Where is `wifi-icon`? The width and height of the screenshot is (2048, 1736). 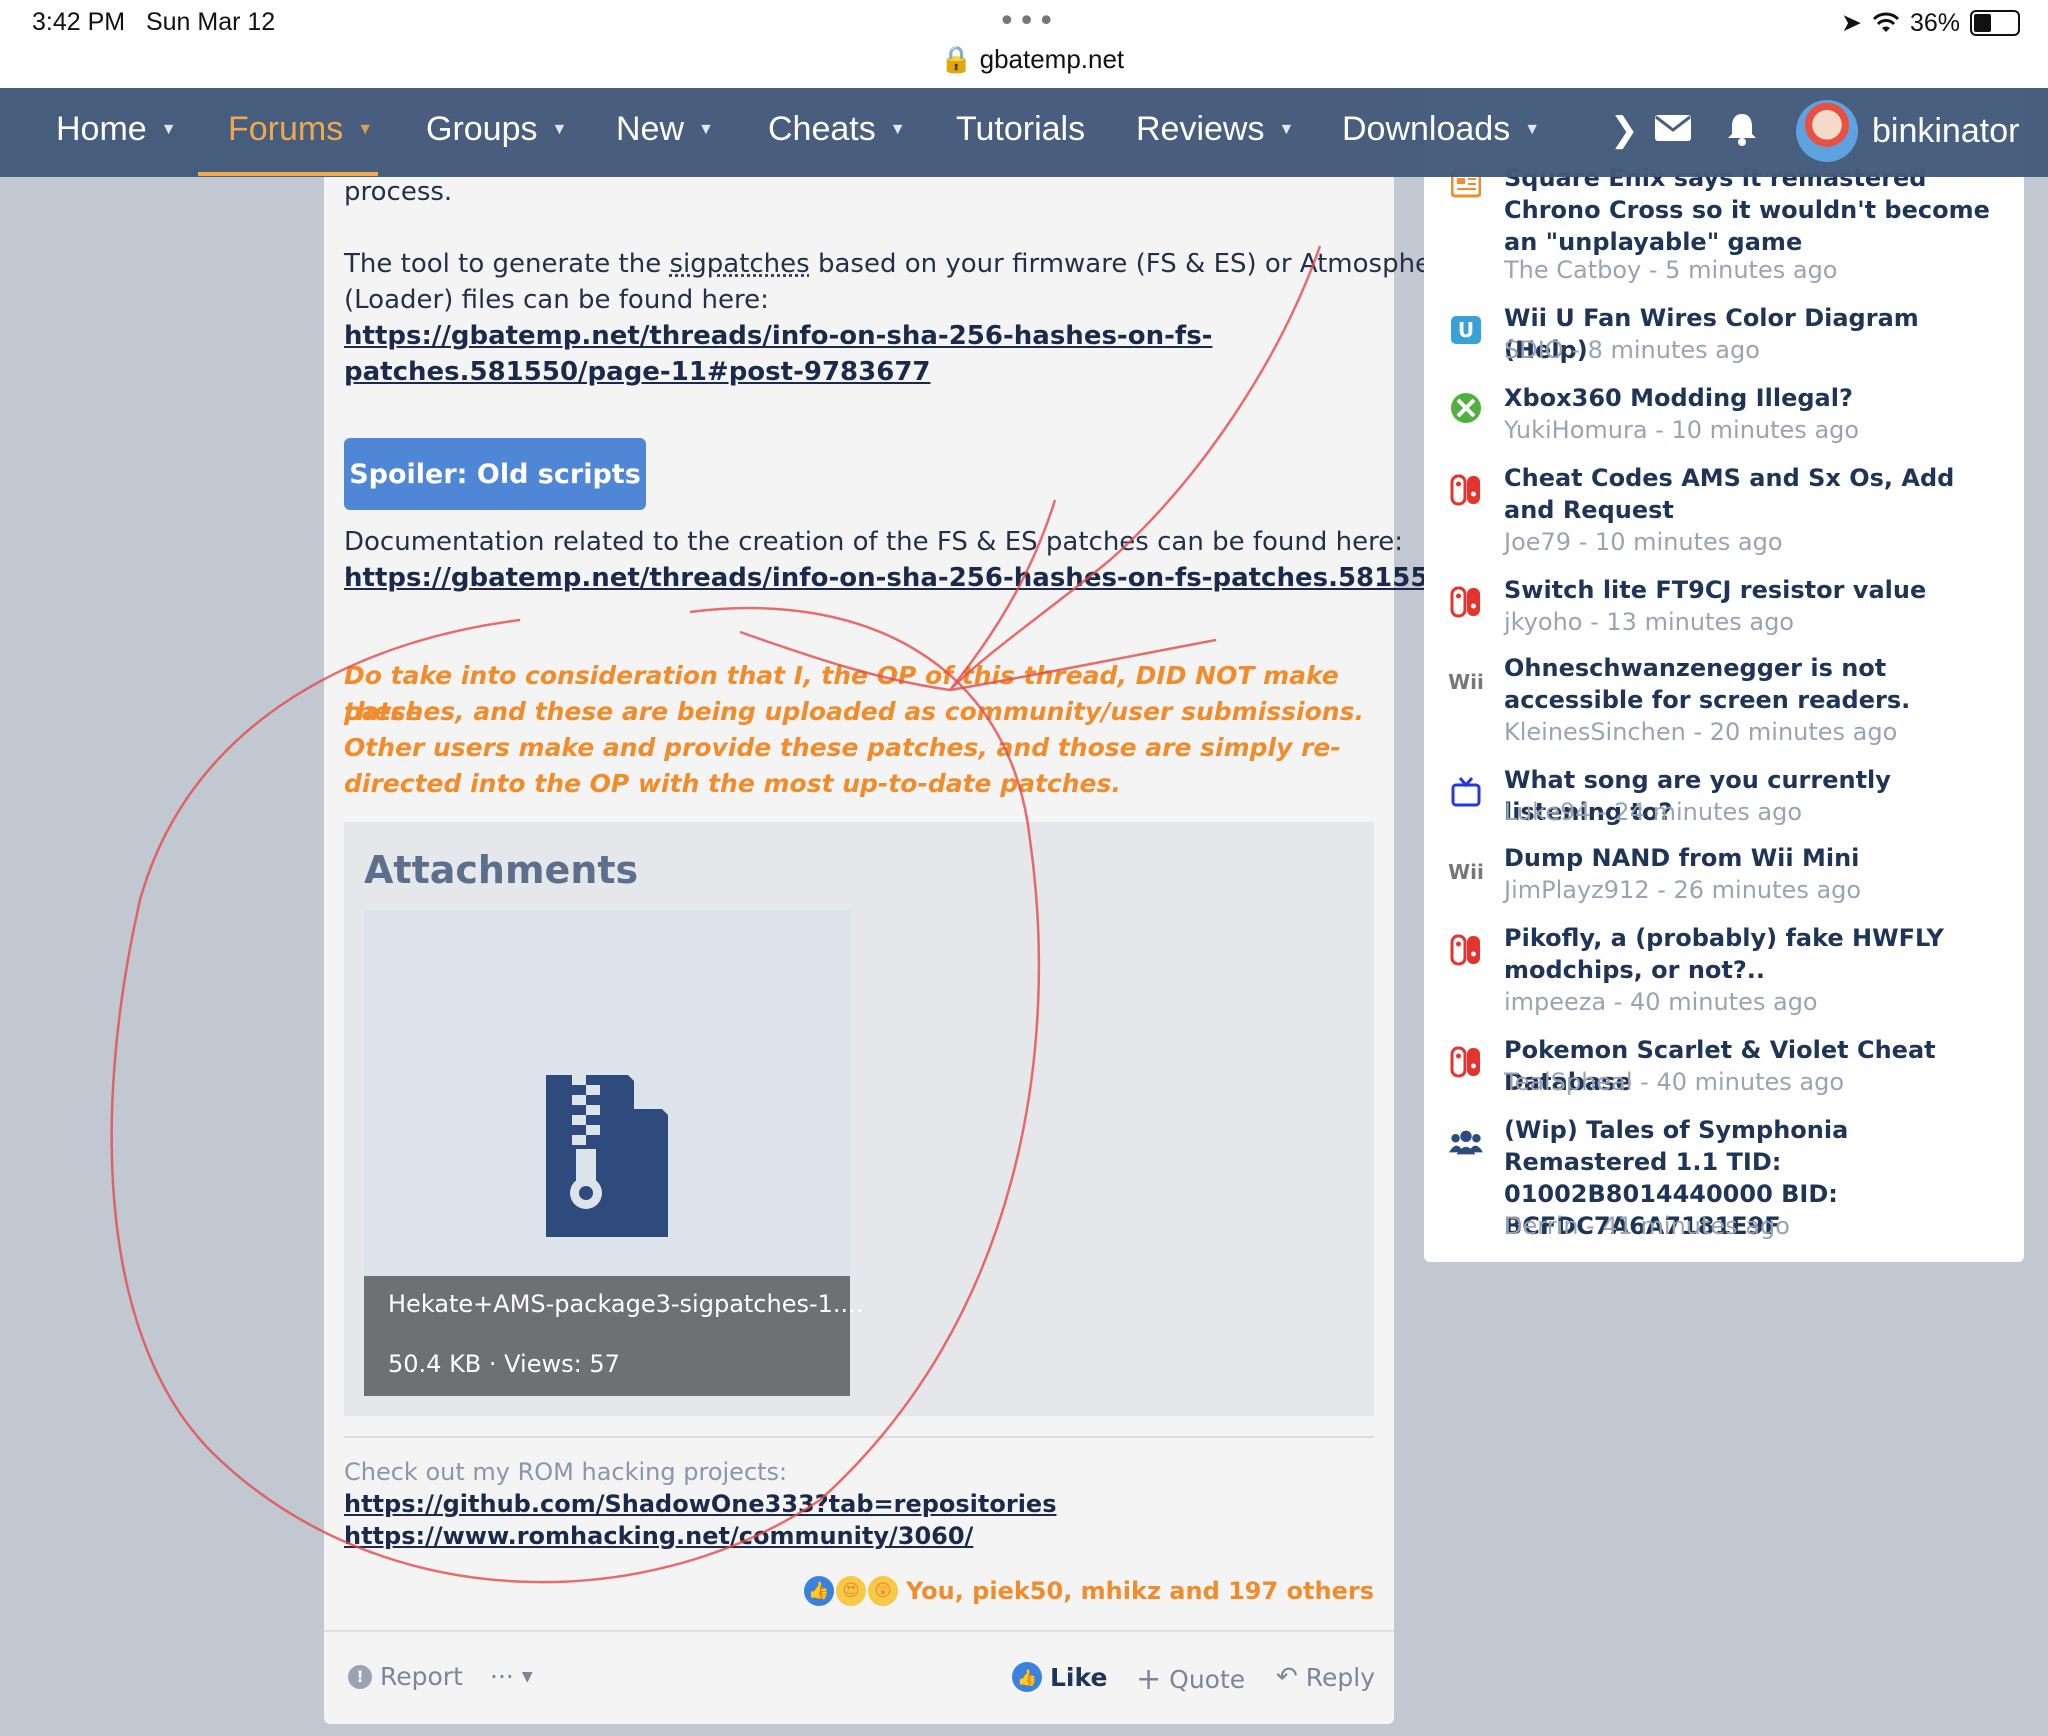
wifi-icon is located at coordinates (1886, 22).